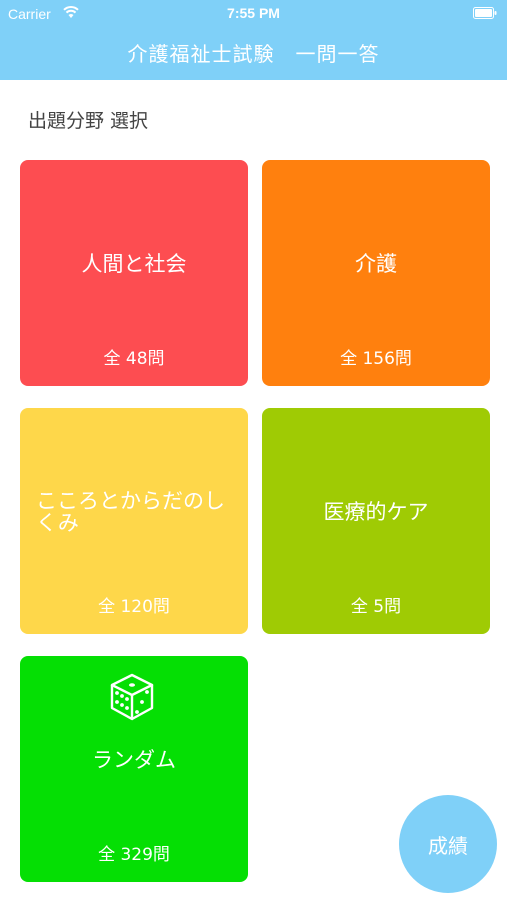 This screenshot has height=900, width=507. I want to click on section-title: 出題分野 選択, so click(88, 121).